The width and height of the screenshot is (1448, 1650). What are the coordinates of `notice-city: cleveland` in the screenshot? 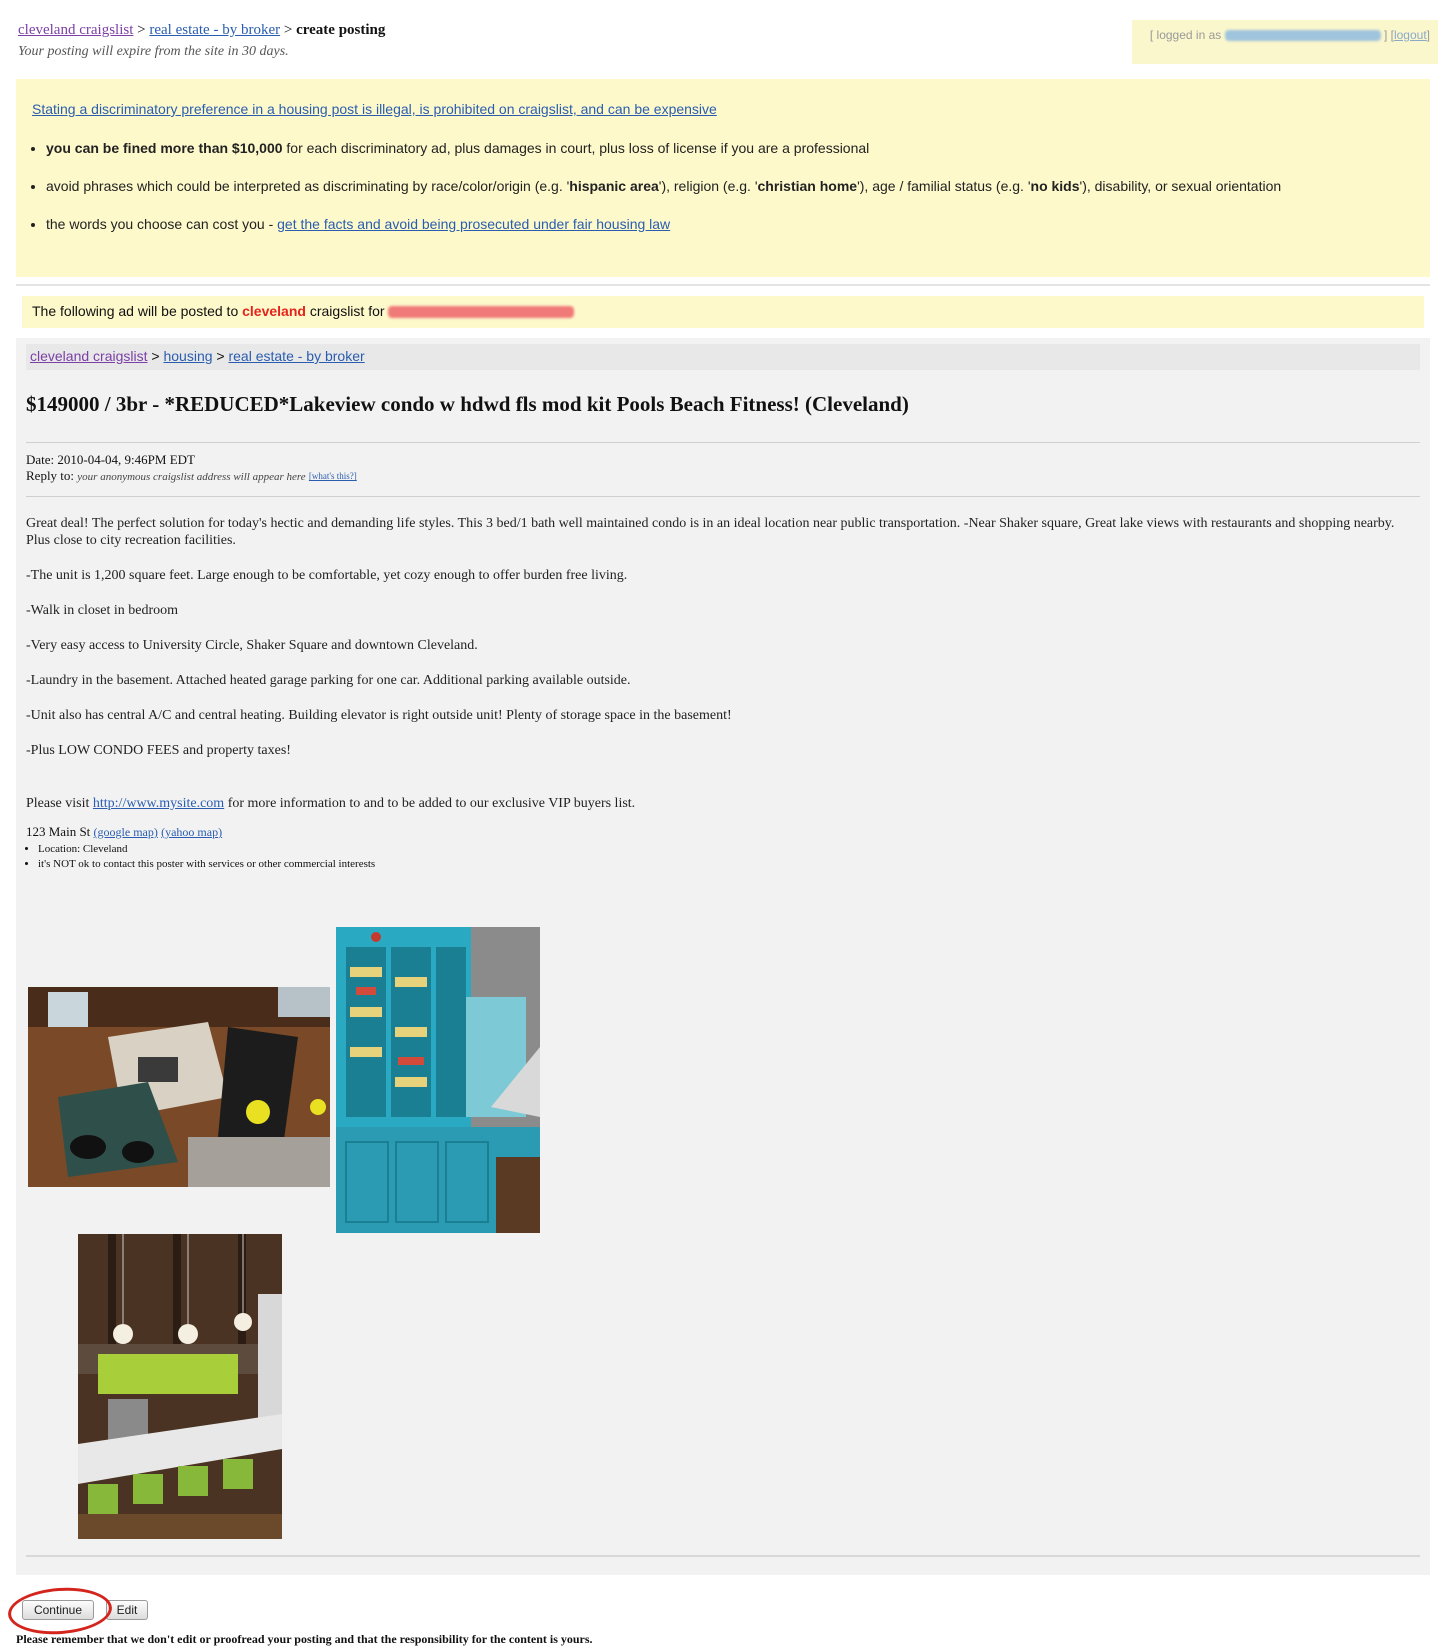 It's located at (274, 311).